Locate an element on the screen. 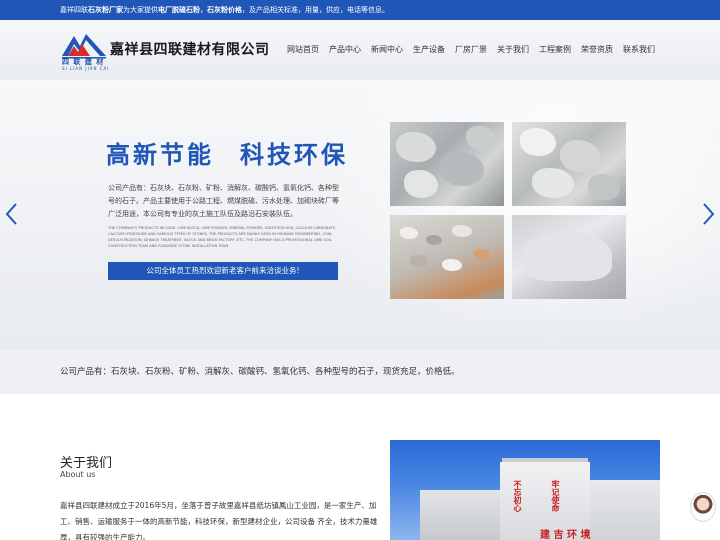 The width and height of the screenshot is (720, 540). topbar-text-2: 为大家提供 is located at coordinates (140, 10).